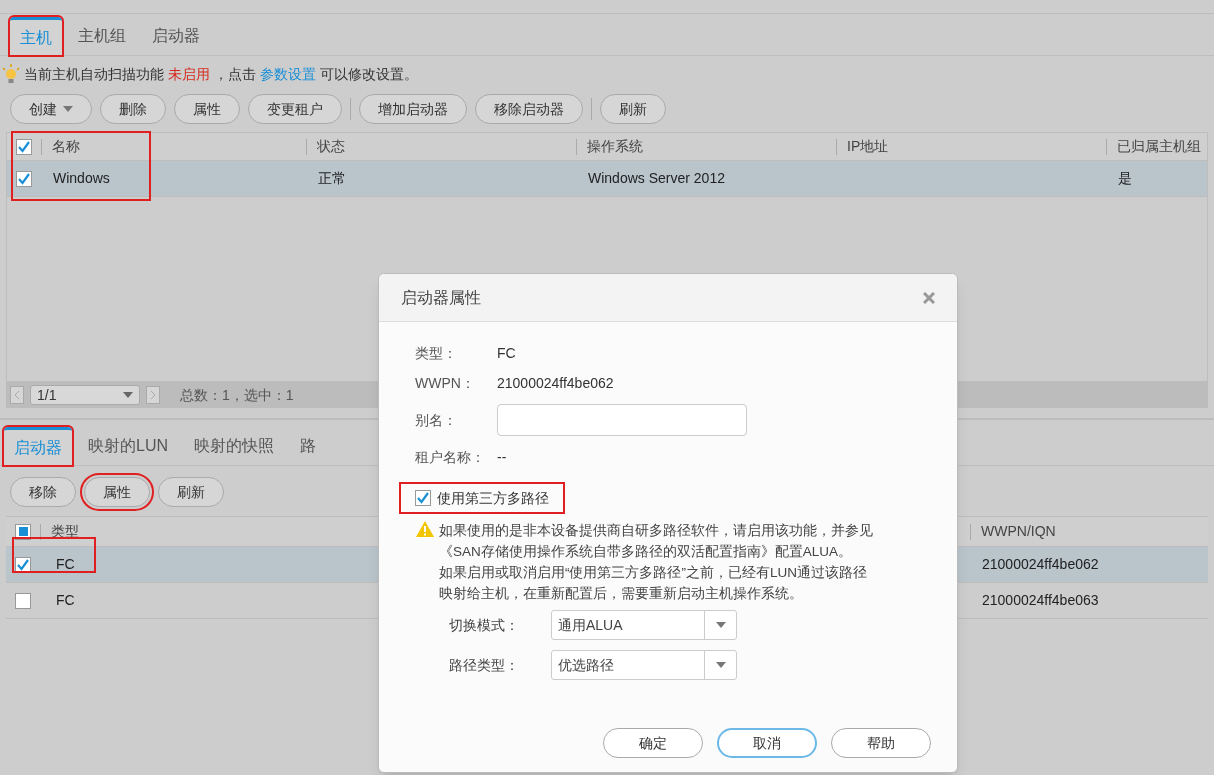 This screenshot has height=775, width=1214. Describe the element at coordinates (621, 594) in the screenshot. I see `warning-text: 映射给主机，在重新配置后，需要重新启动主机操作系统。` at that location.